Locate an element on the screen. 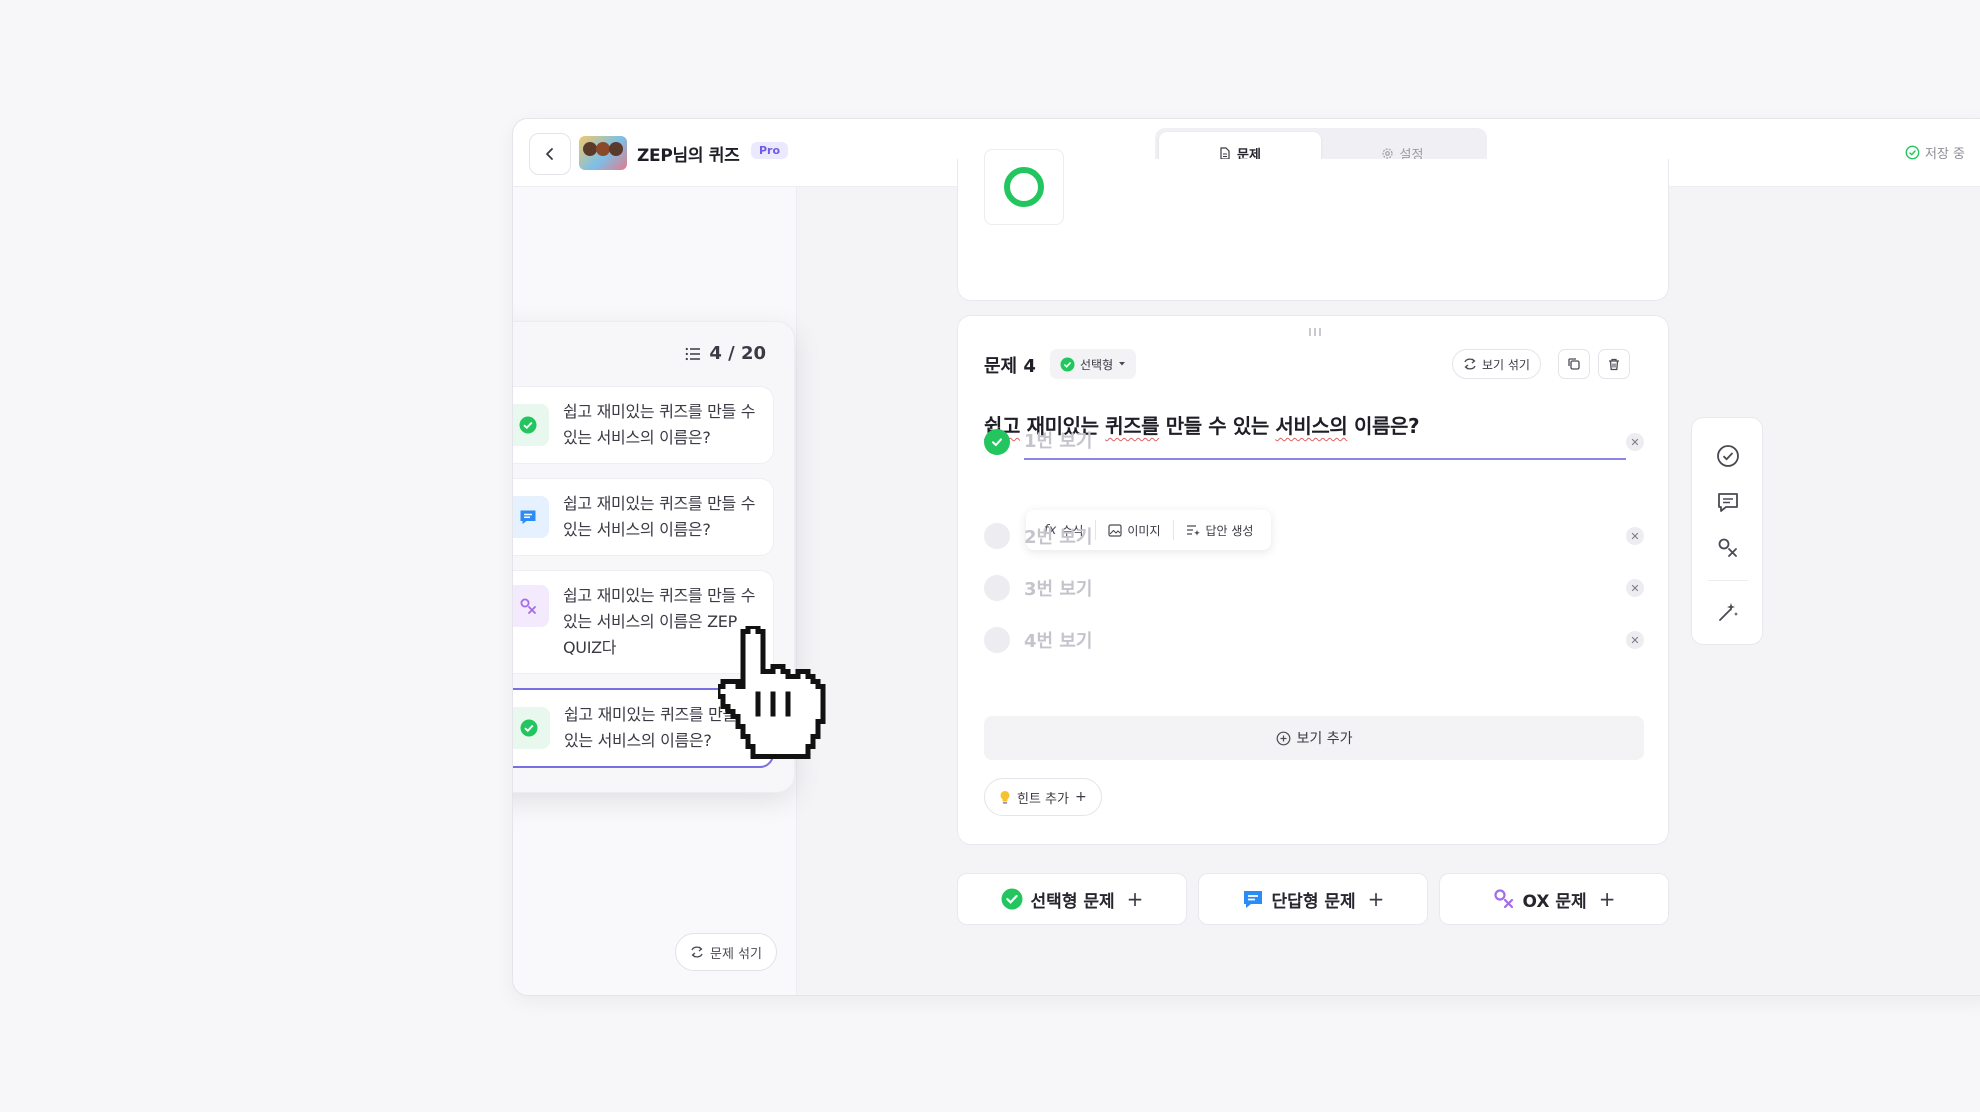  add-choice-question-button: 선택형 문제 + is located at coordinates (1072, 899).